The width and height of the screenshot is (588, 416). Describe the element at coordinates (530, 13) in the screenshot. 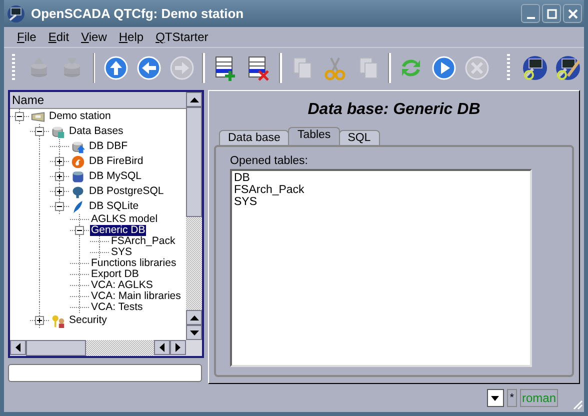

I see `minimize-button` at that location.